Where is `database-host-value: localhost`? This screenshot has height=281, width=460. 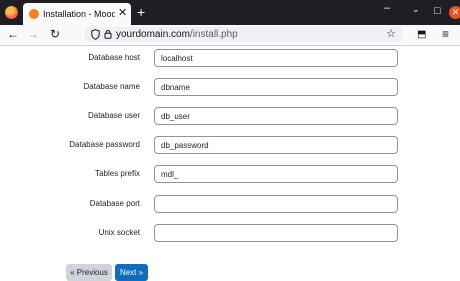
database-host-value: localhost is located at coordinates (177, 58).